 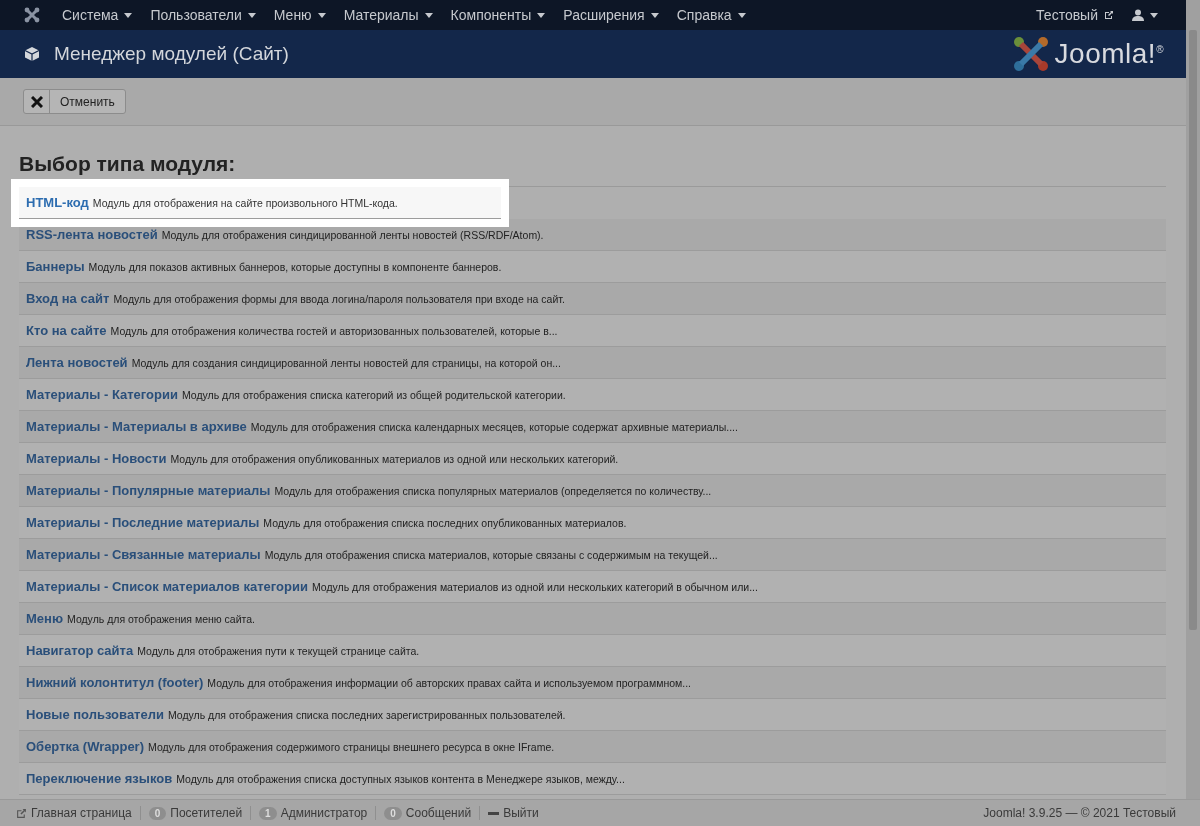 I want to click on cube-icon, so click(x=32, y=54).